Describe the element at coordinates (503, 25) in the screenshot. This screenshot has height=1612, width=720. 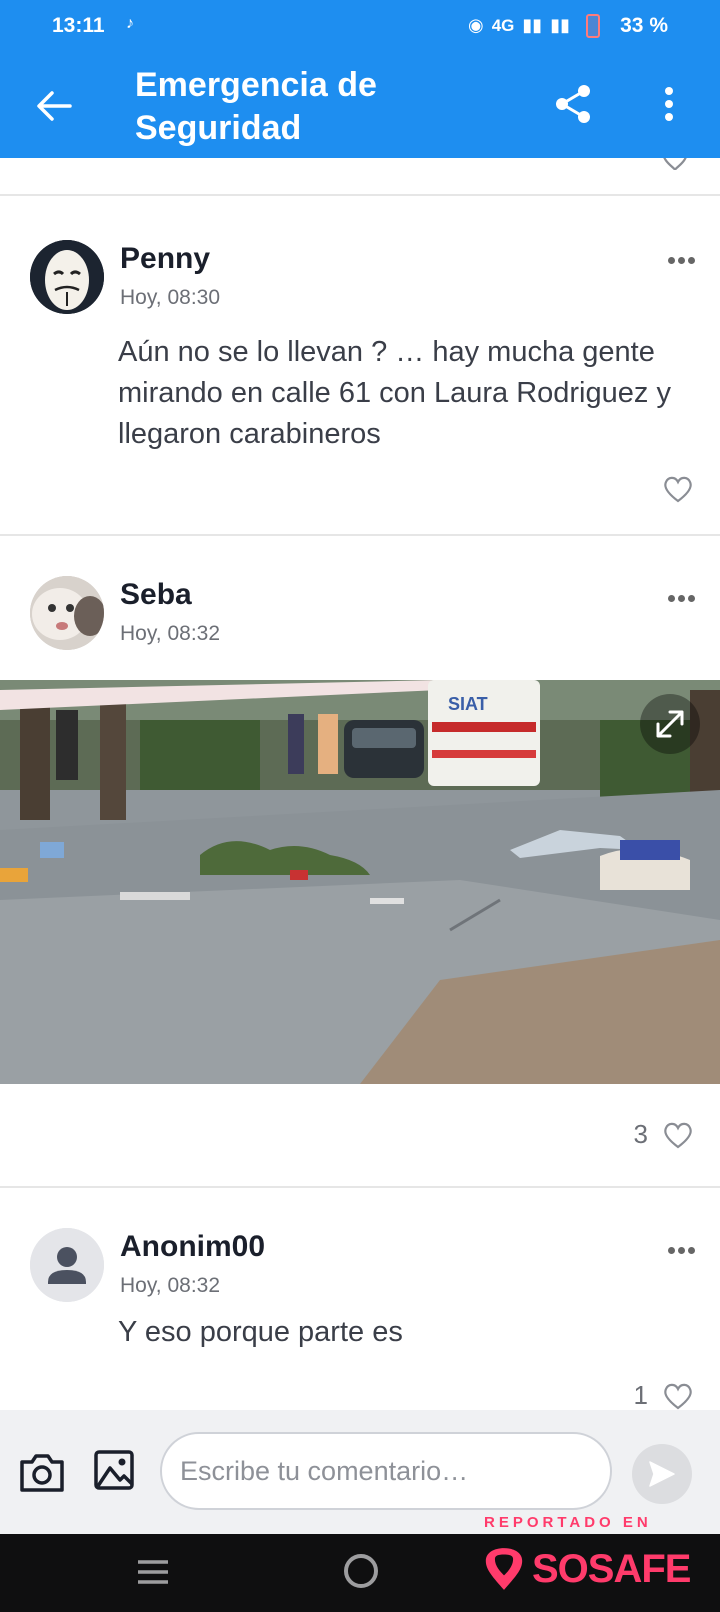
I see `network-type: 4G` at that location.